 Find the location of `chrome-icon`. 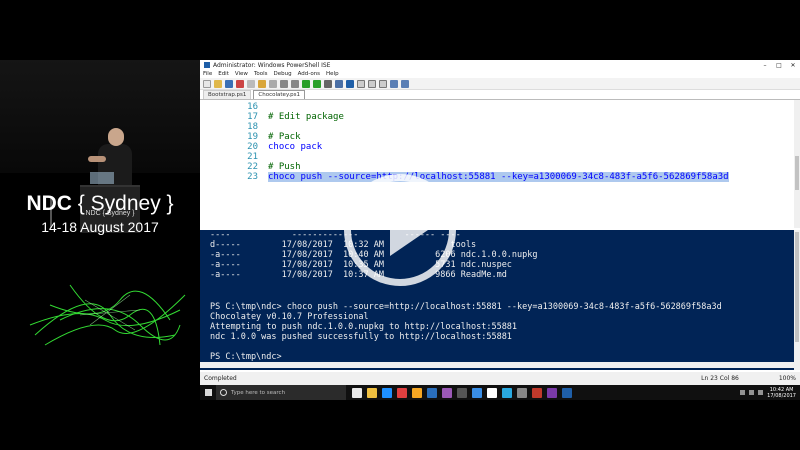

chrome-icon is located at coordinates (402, 392).